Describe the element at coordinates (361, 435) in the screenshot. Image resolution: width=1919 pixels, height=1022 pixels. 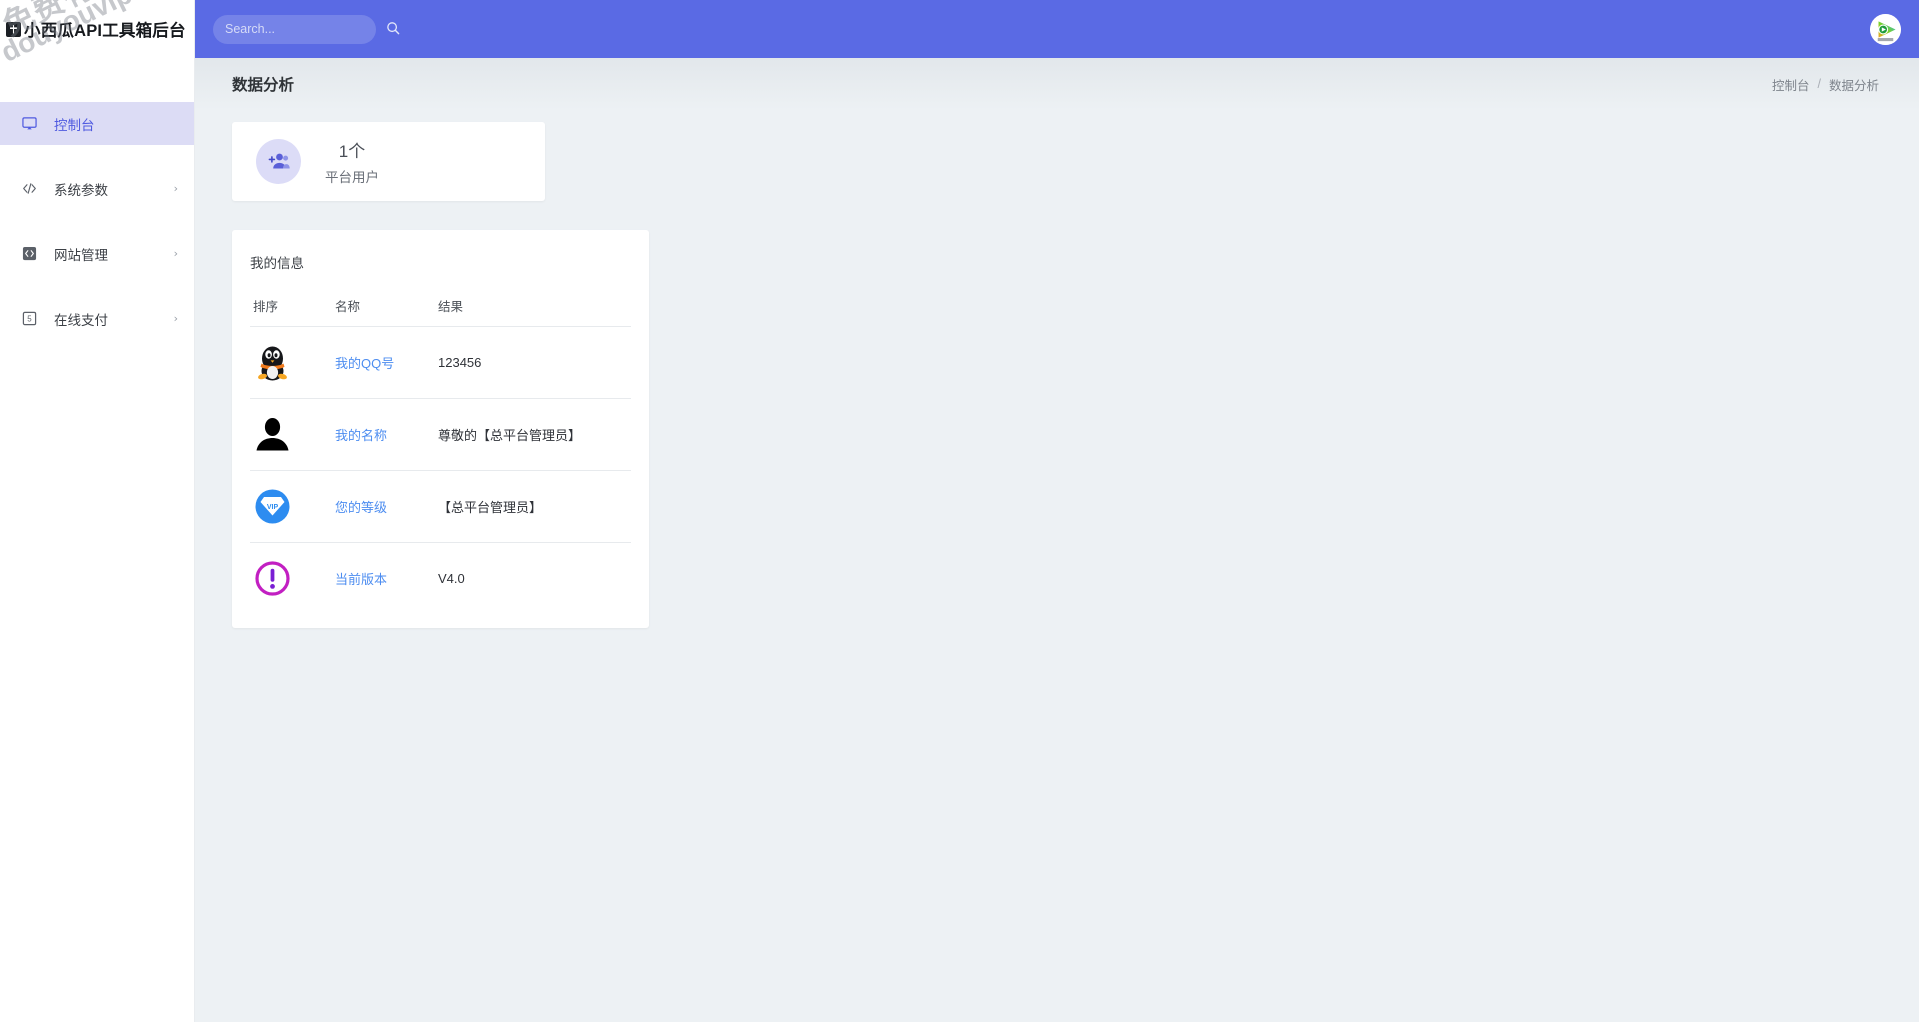
I see `row-name-link: 我的名称` at that location.